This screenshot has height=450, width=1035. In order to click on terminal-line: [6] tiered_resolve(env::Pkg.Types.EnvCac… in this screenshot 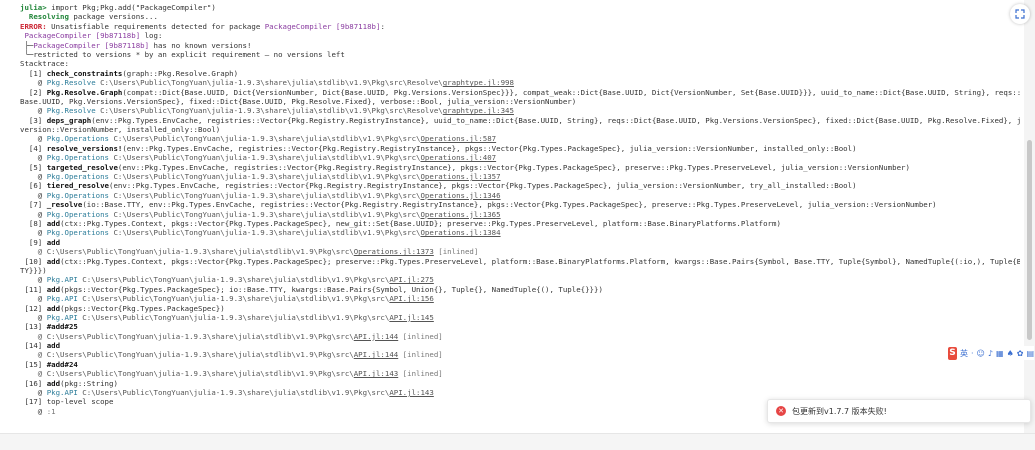, I will do `click(520, 185)`.